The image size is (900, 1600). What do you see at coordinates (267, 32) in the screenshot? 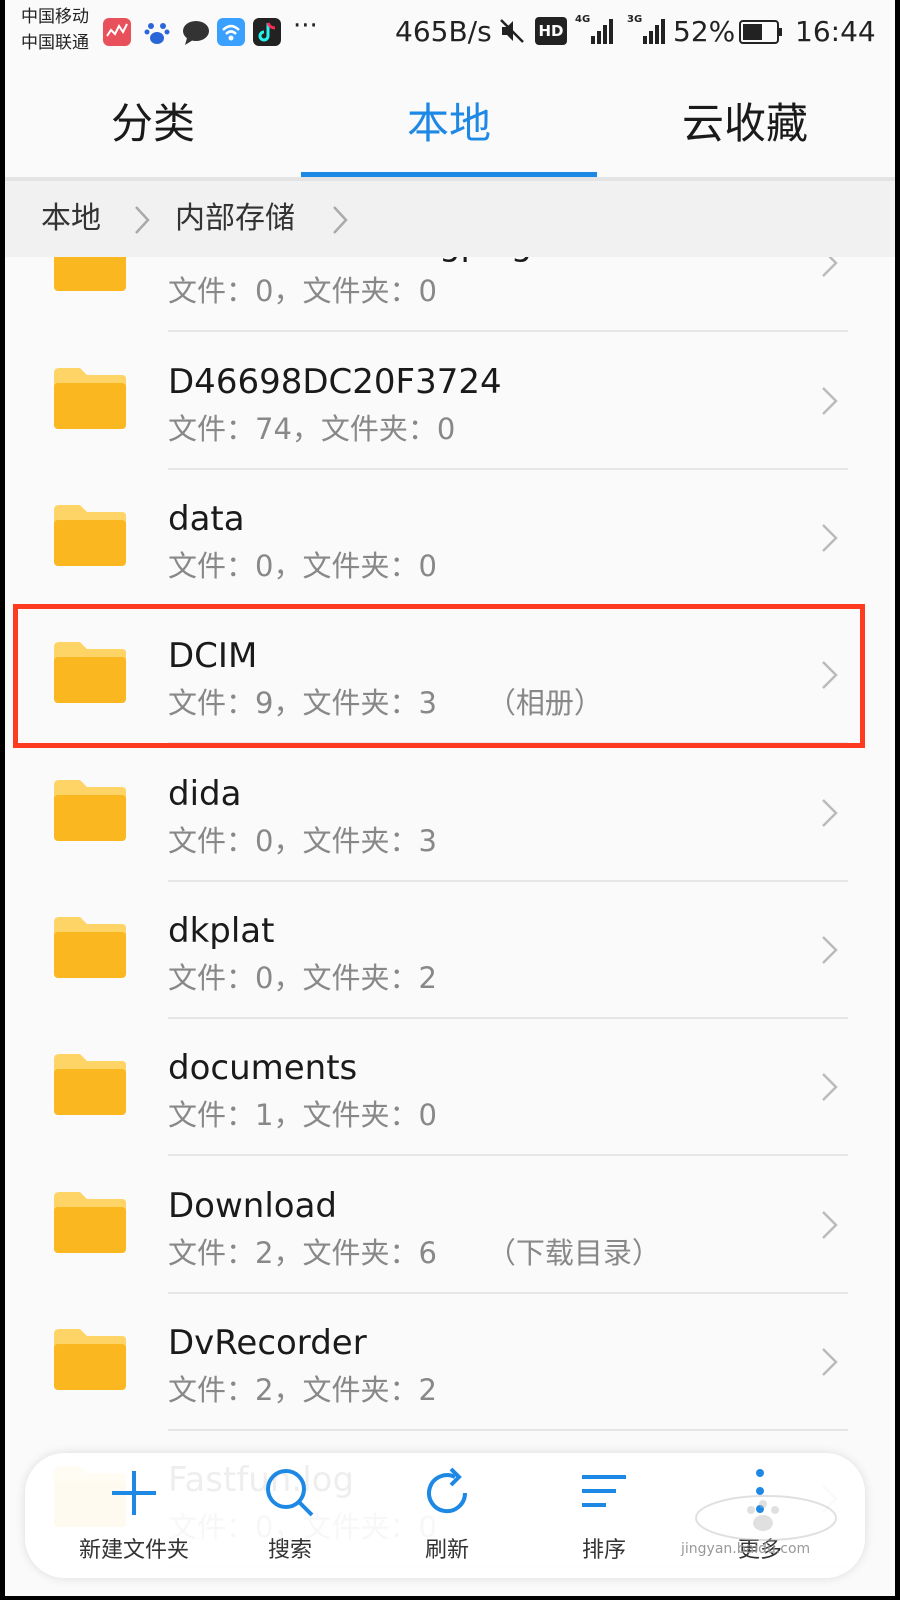
I see `tiktok-app-icon` at bounding box center [267, 32].